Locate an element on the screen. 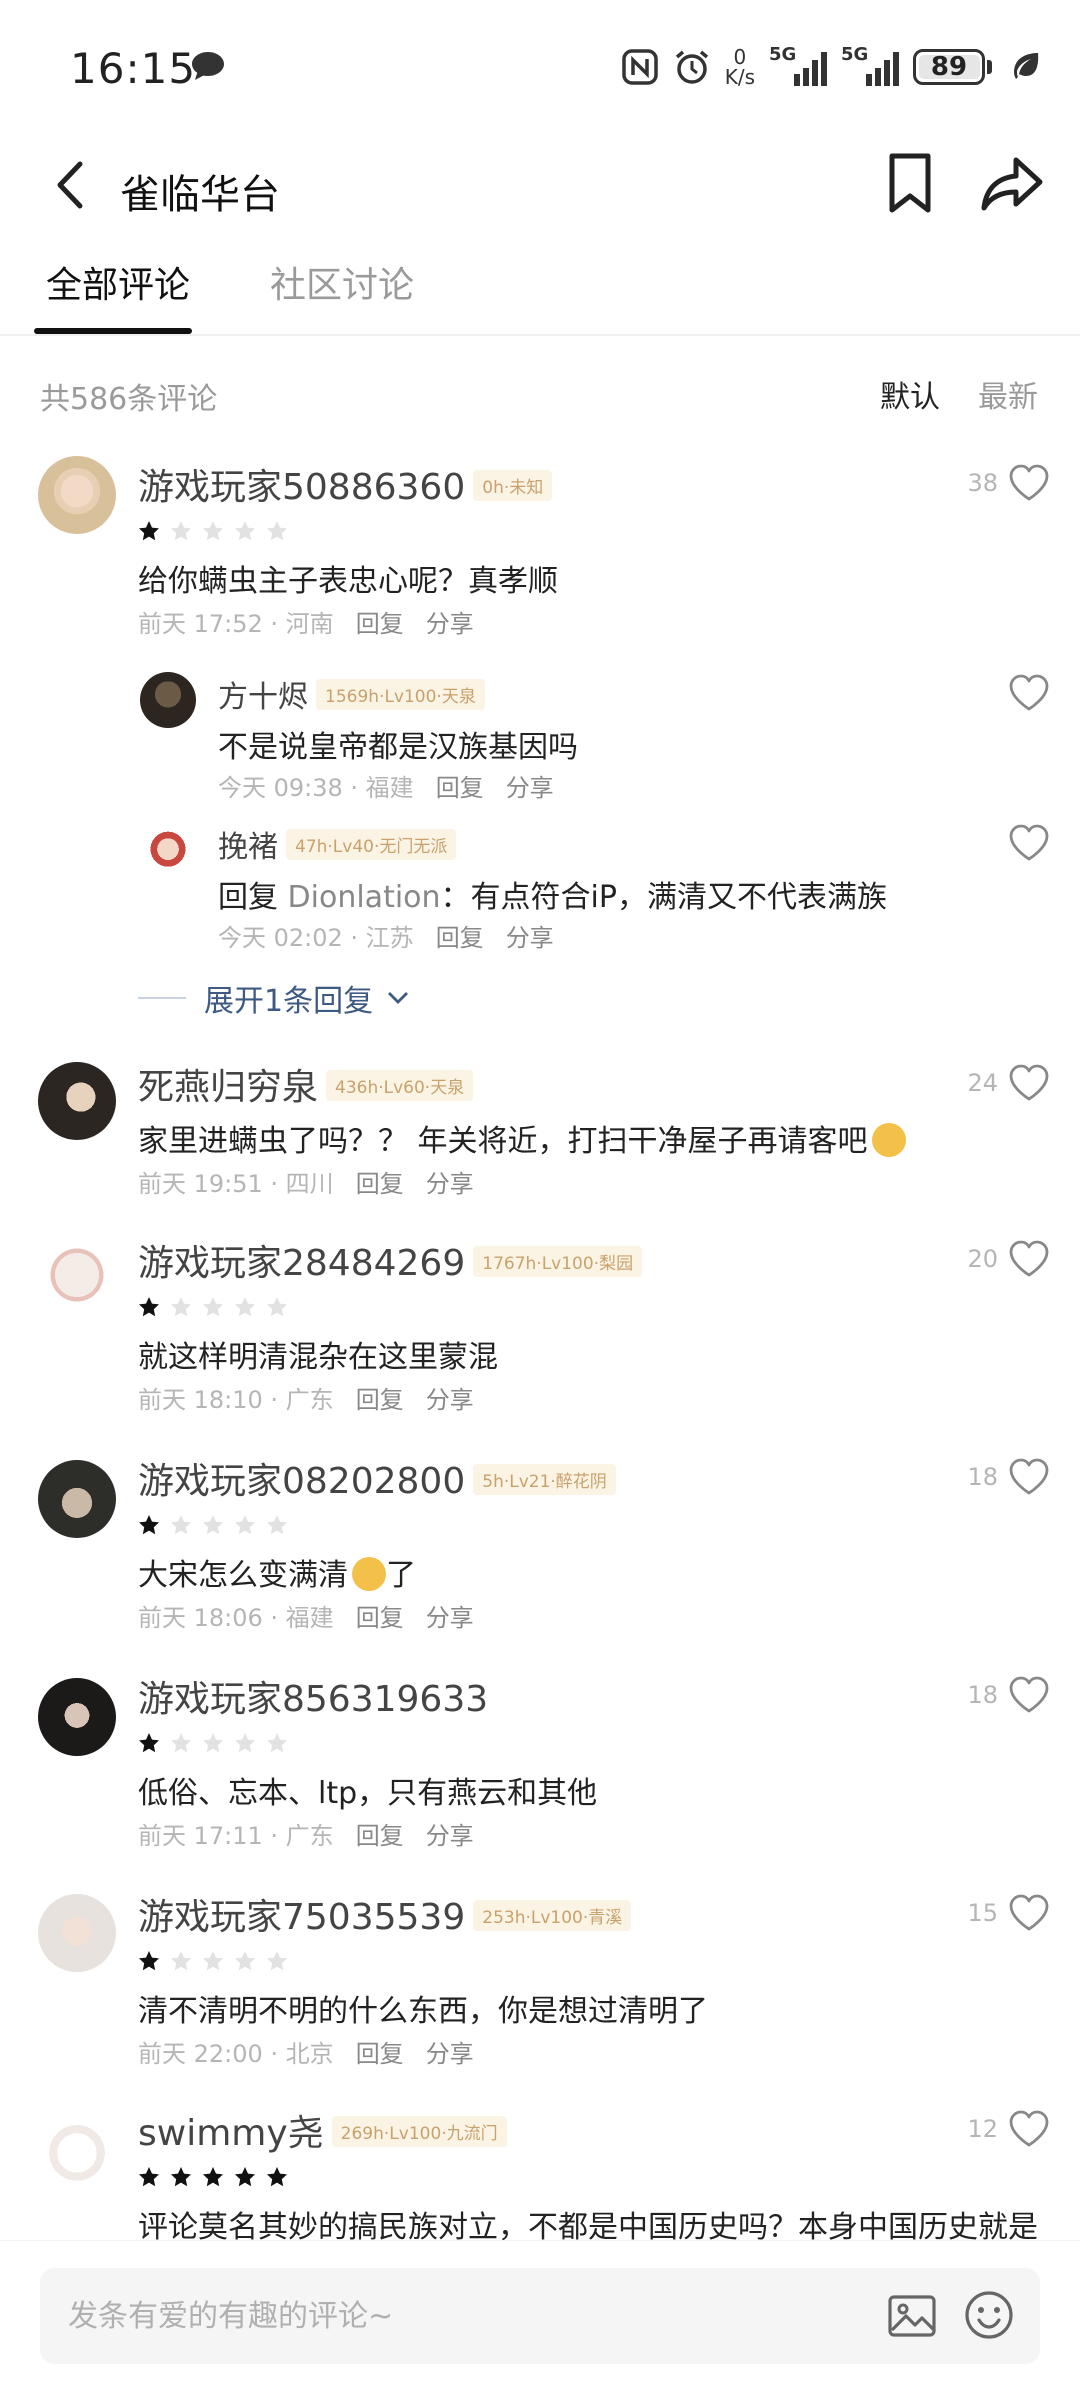  like-button: 20 is located at coordinates (1008, 1259).